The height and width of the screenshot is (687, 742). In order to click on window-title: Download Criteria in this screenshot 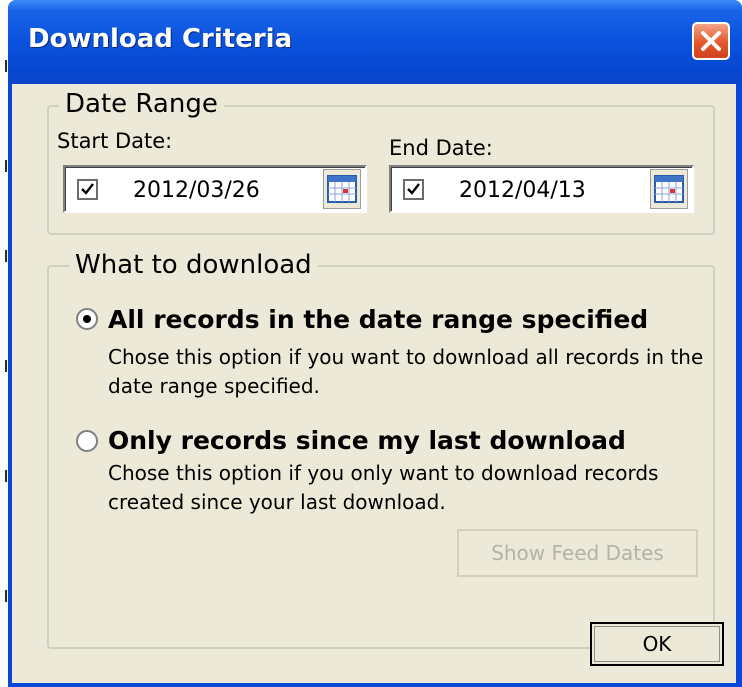, I will do `click(160, 39)`.